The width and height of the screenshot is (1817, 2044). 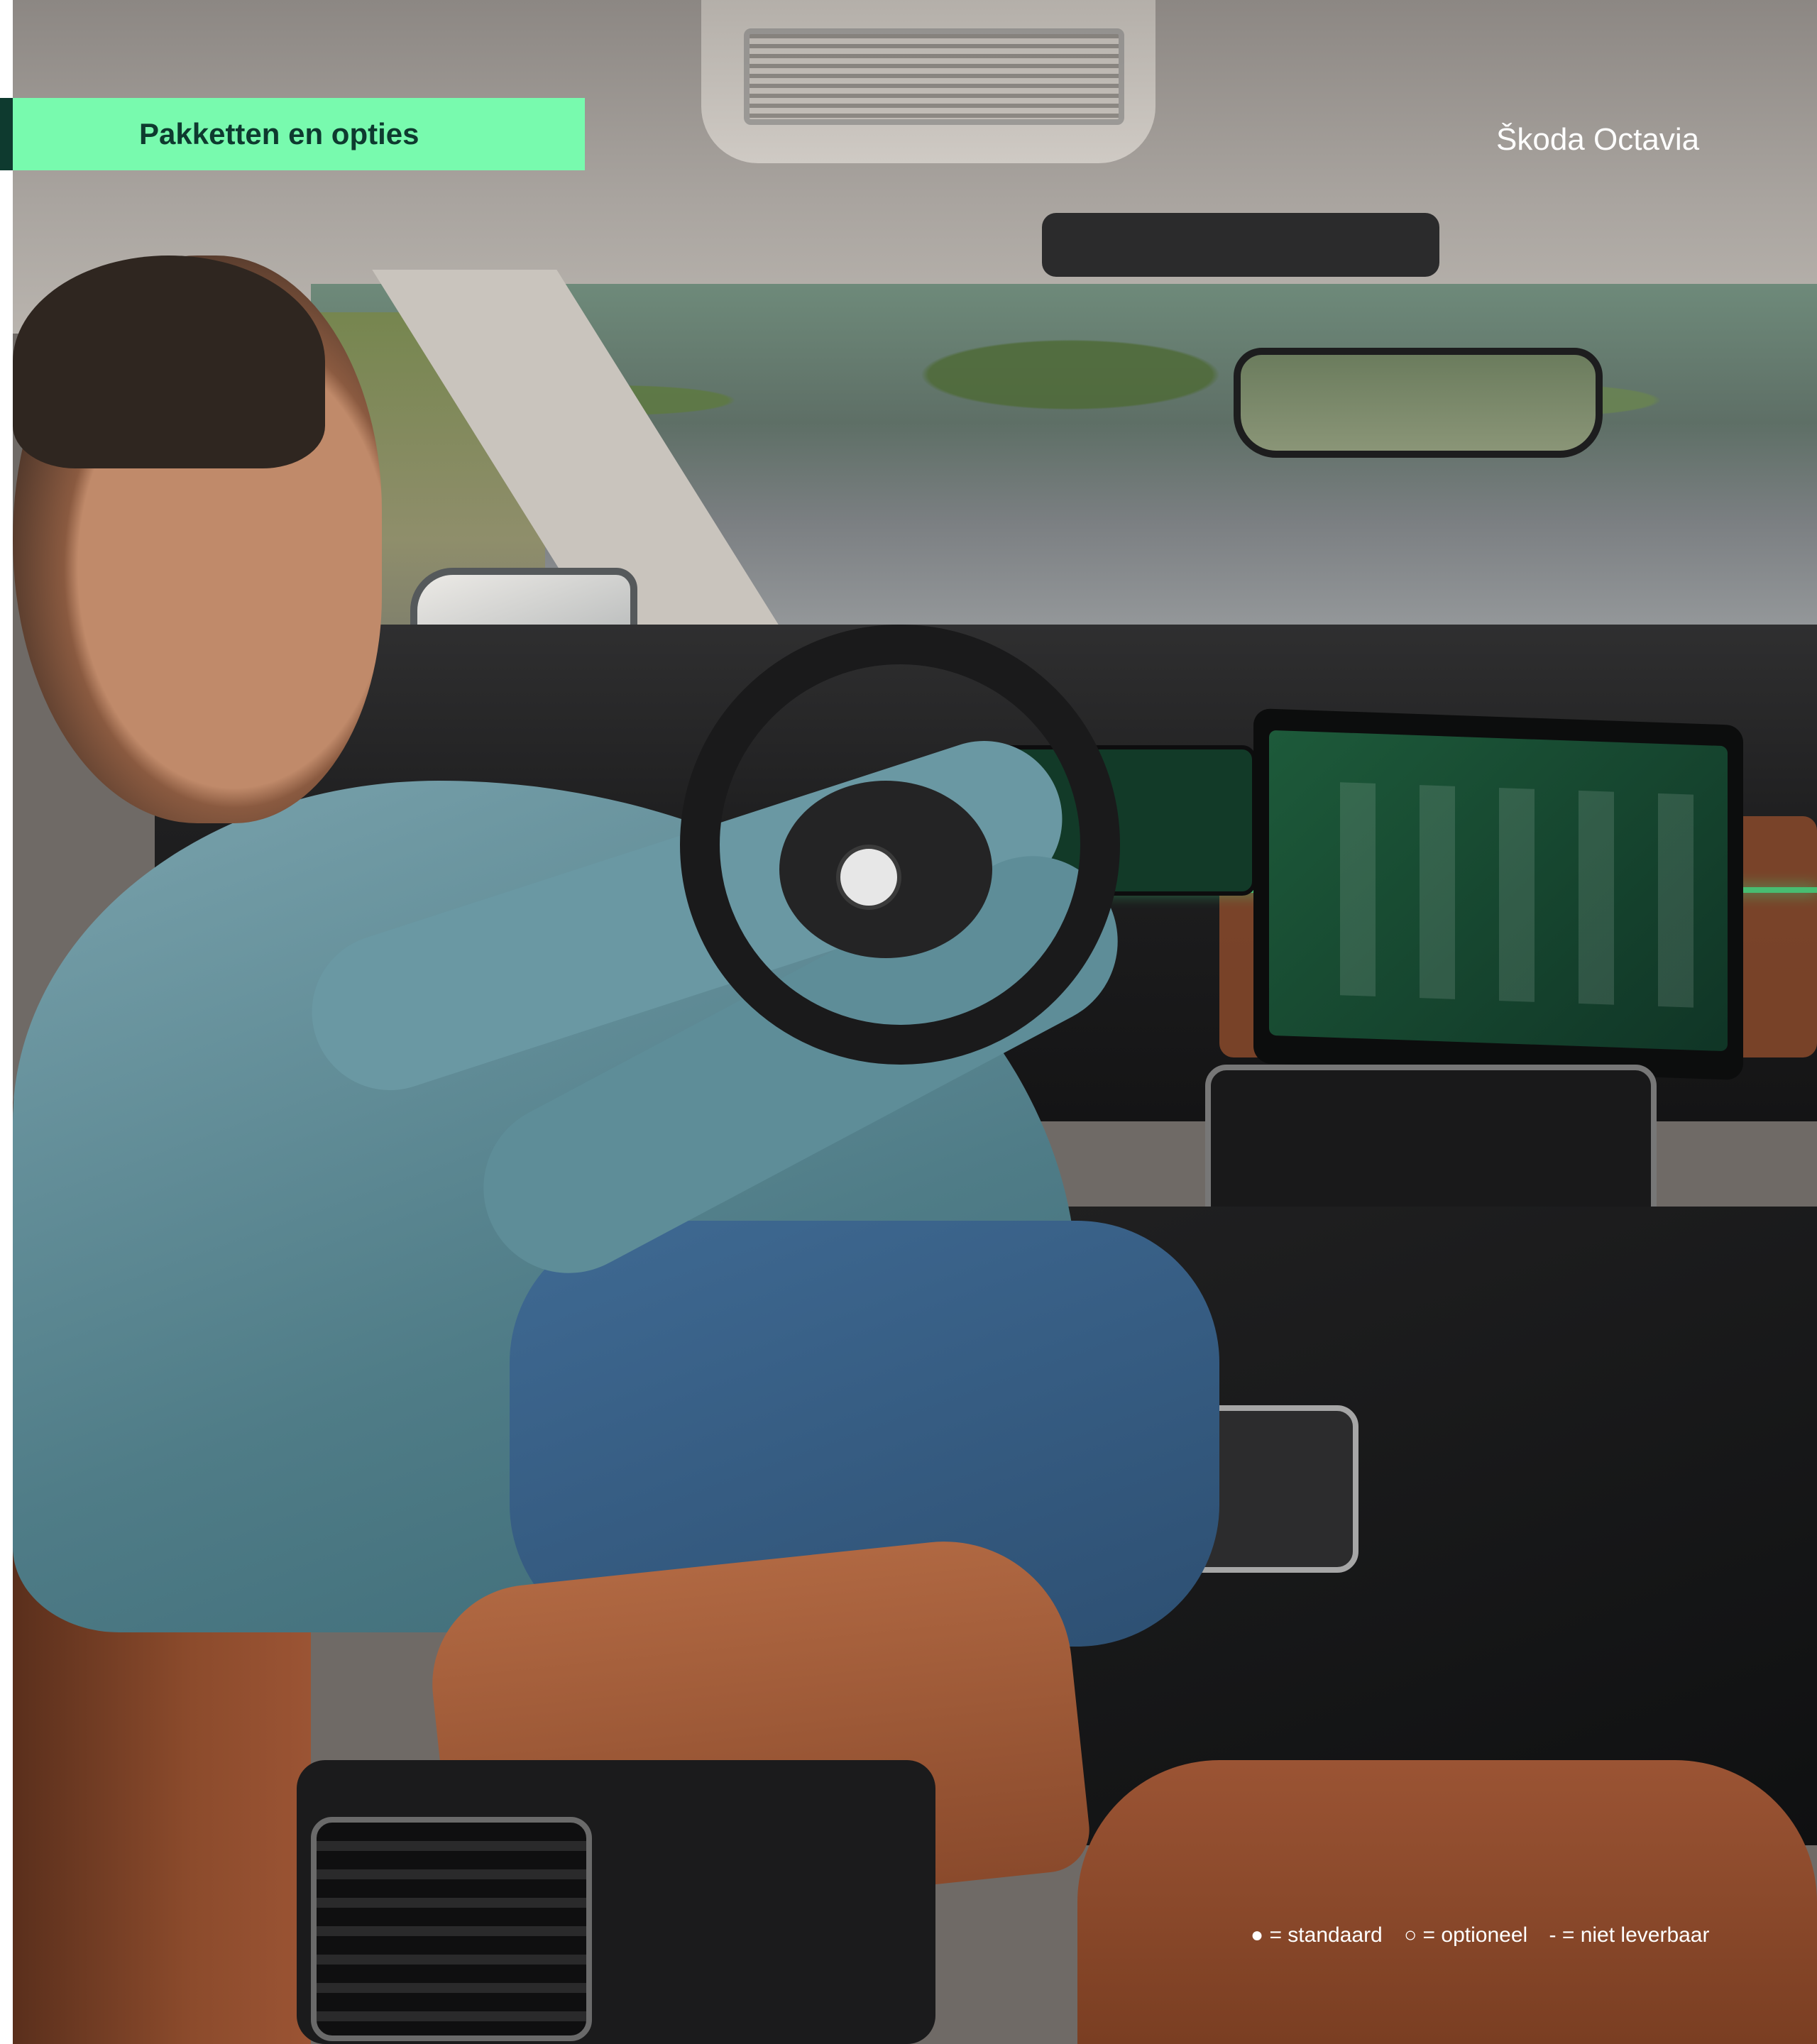 I want to click on rear-vents, so click(x=451, y=1929).